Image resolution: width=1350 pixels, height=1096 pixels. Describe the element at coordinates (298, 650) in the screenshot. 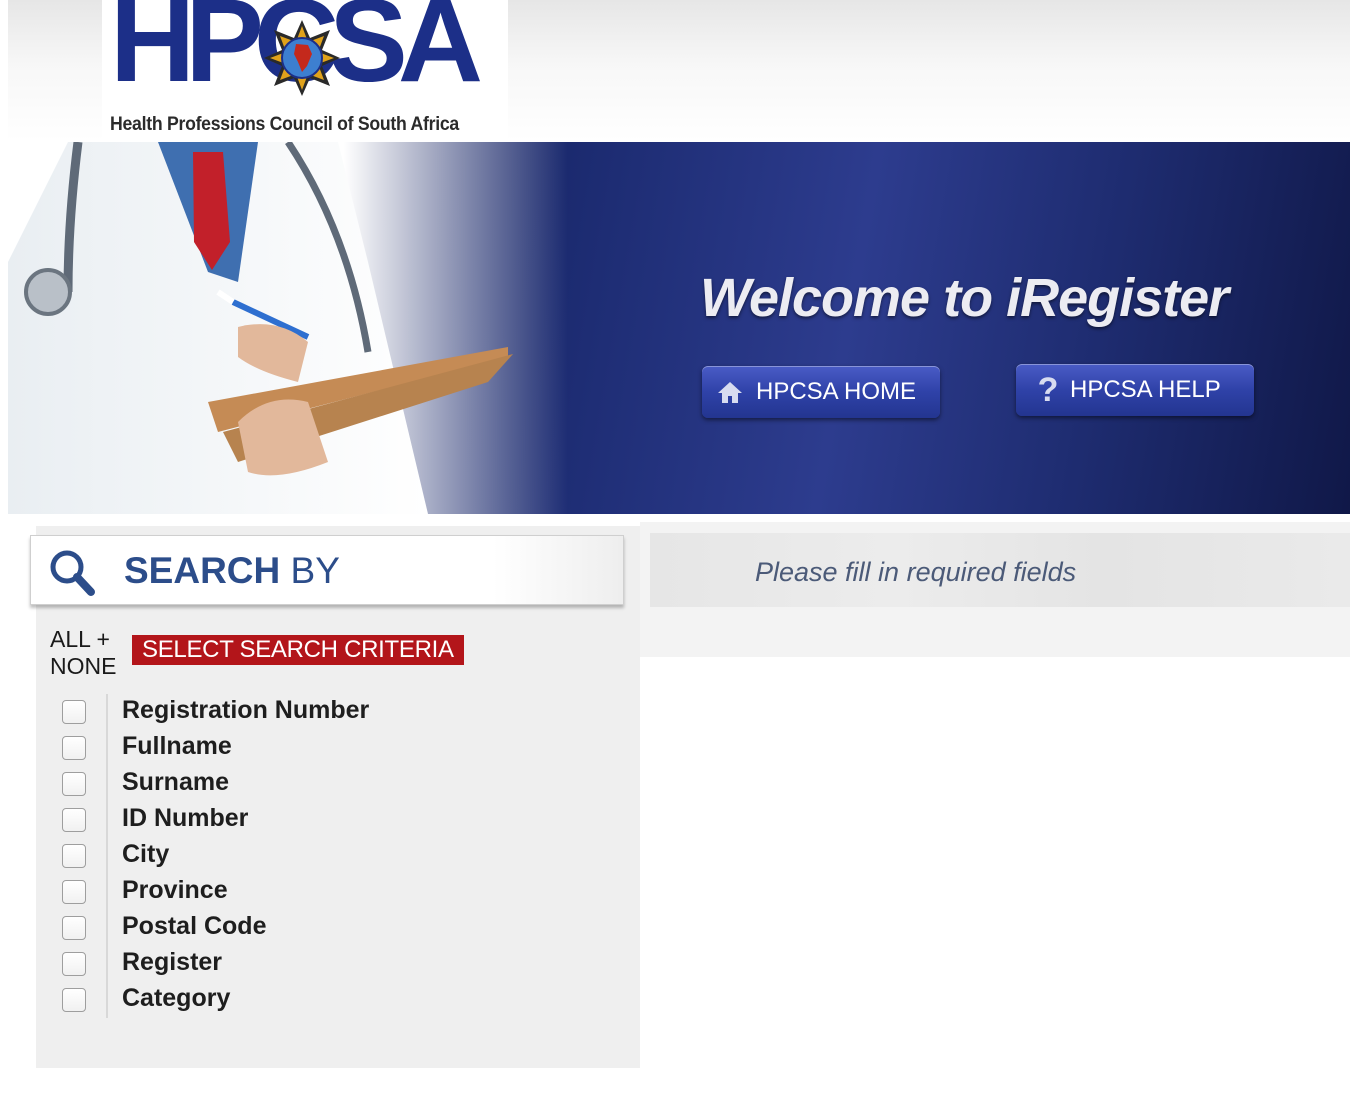

I see `select-criteria-badge: SELECT SEARCH CRITERIA` at that location.